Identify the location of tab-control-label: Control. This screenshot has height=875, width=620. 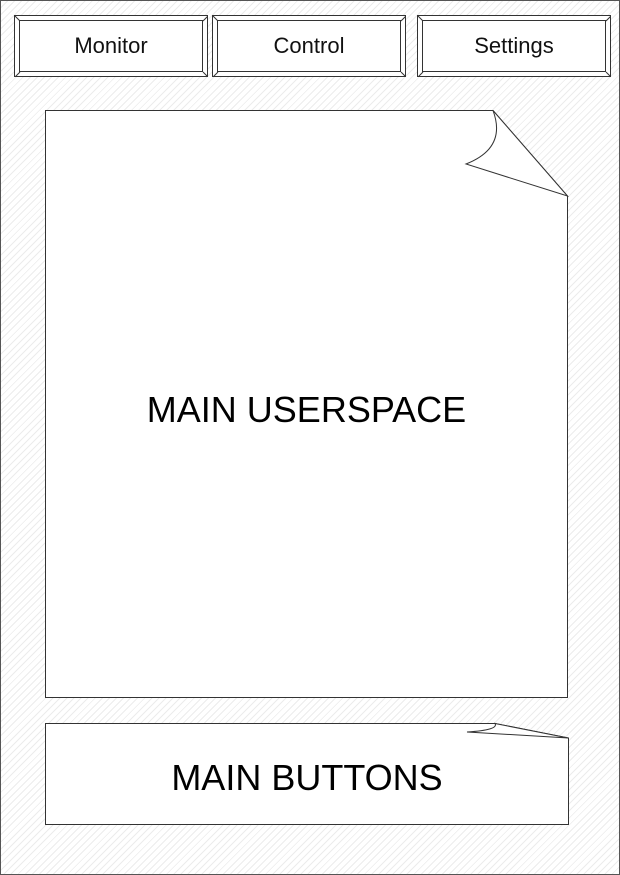
(309, 46).